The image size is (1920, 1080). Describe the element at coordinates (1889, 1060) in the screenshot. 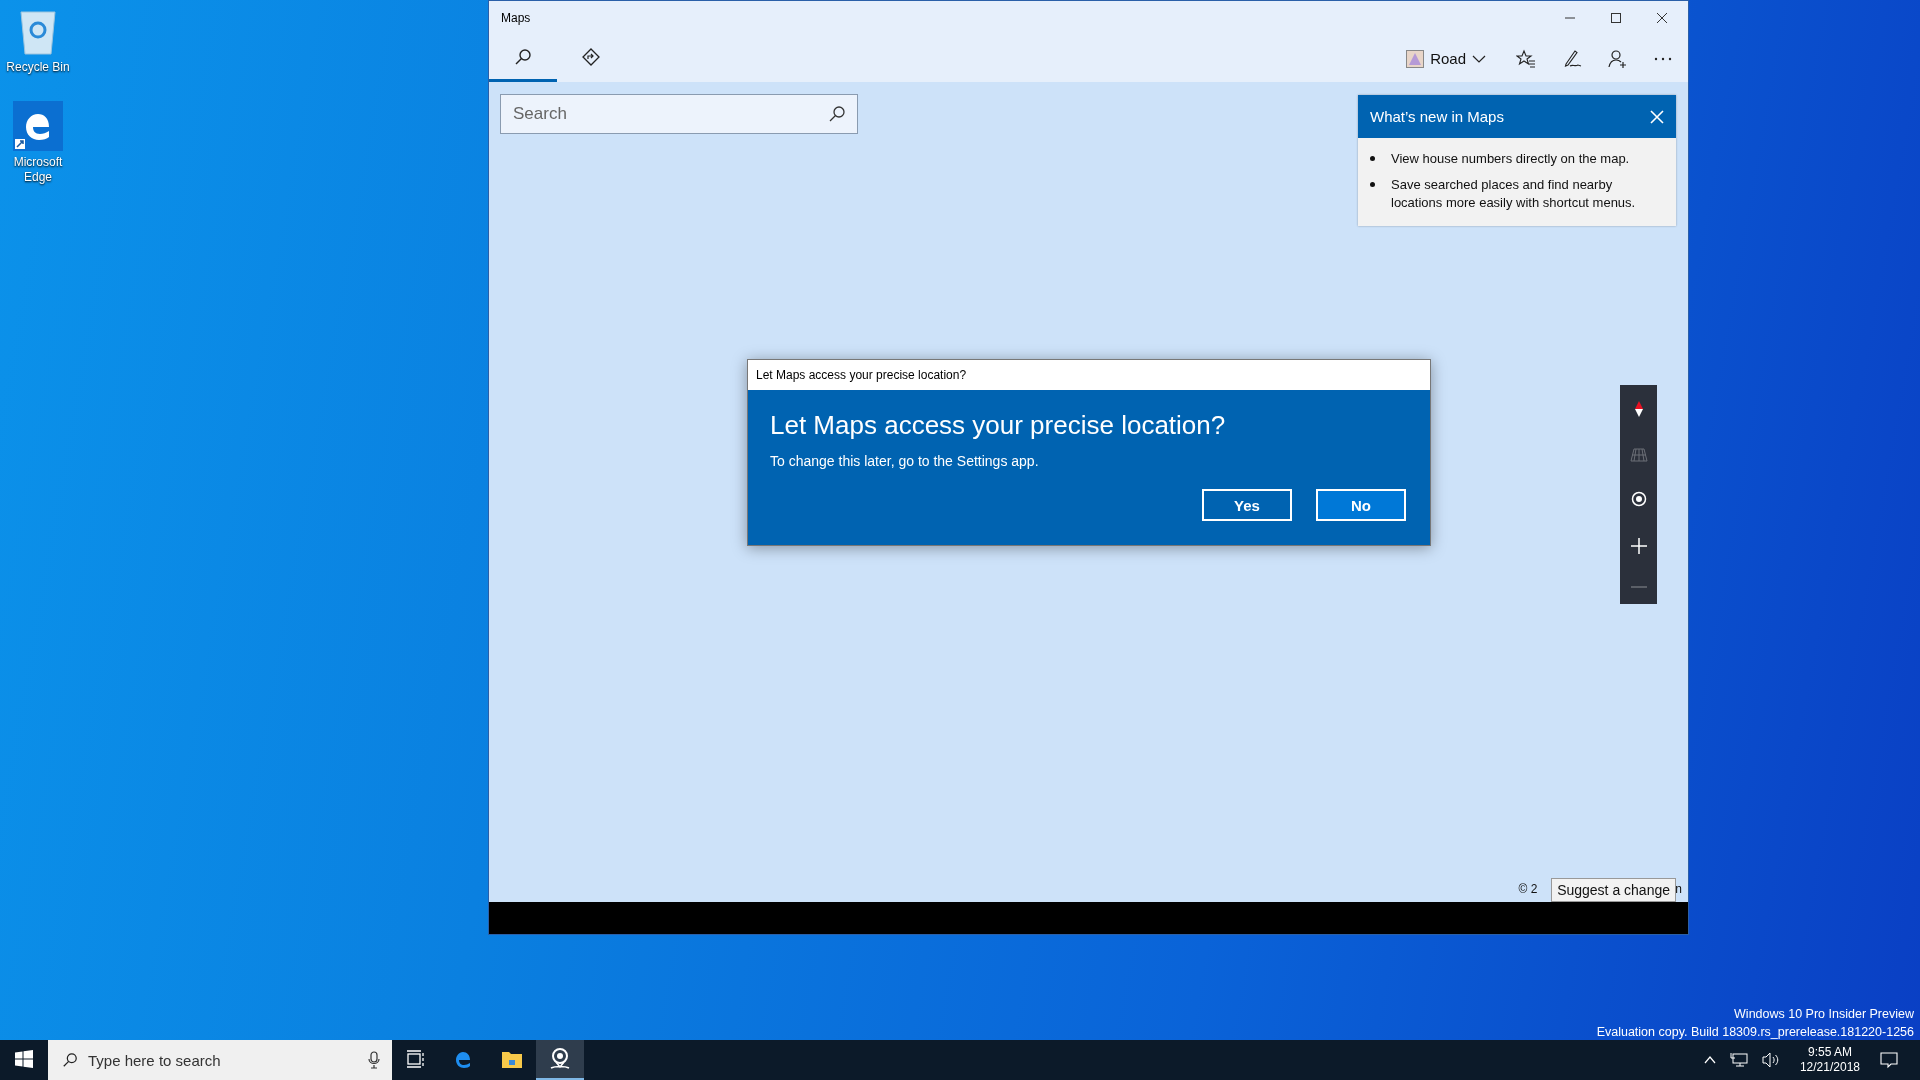

I see `notification-icon` at that location.